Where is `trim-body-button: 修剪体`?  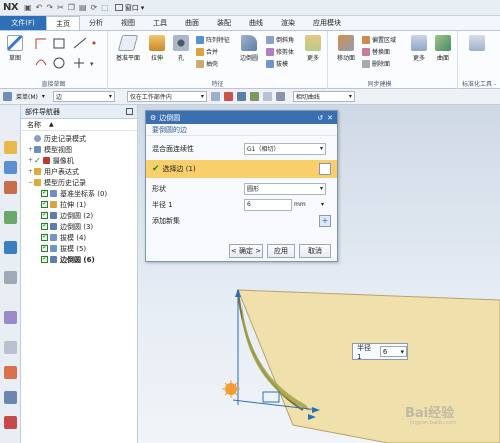
trim-body-button: 修剪体 is located at coordinates (280, 51).